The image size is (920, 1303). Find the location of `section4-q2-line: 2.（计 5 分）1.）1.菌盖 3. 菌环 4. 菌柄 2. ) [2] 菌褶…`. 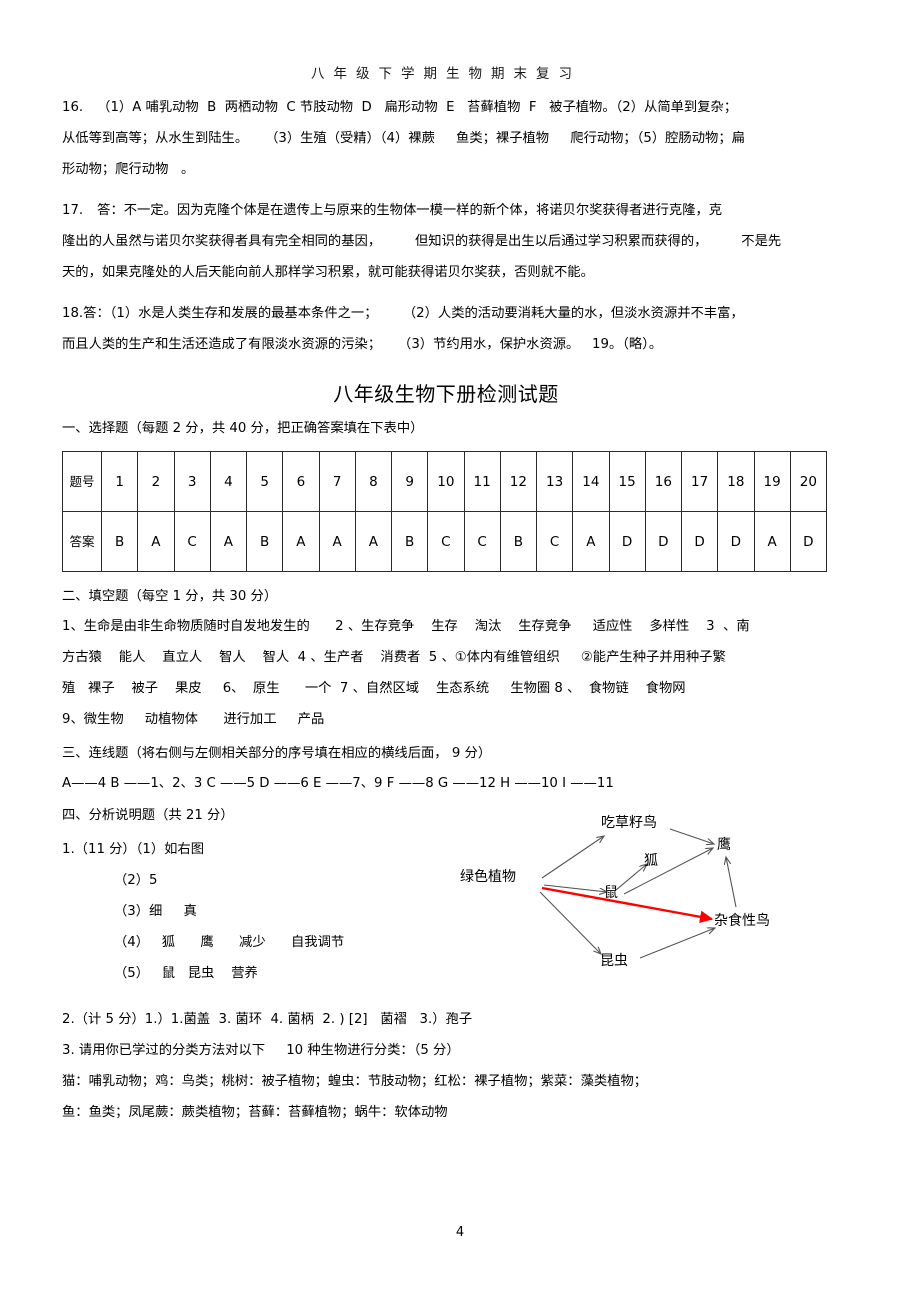

section4-q2-line: 2.（计 5 分）1.）1.菌盖 3. 菌环 4. 菌柄 2. ) [2] 菌褶… is located at coordinates (267, 1019).